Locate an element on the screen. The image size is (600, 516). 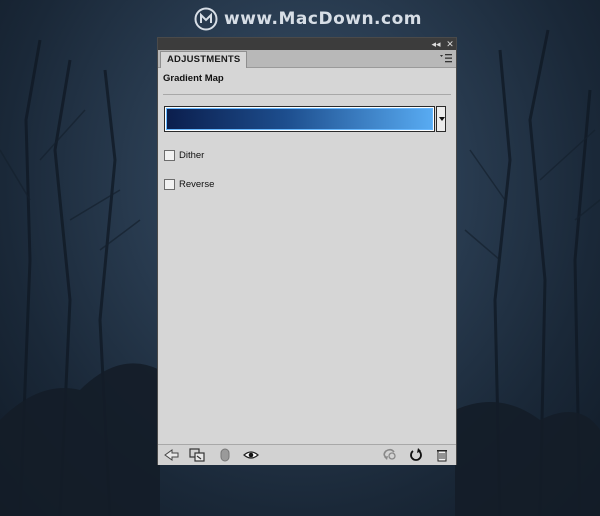
gradient-dropdown-button is located at coordinates (441, 119).